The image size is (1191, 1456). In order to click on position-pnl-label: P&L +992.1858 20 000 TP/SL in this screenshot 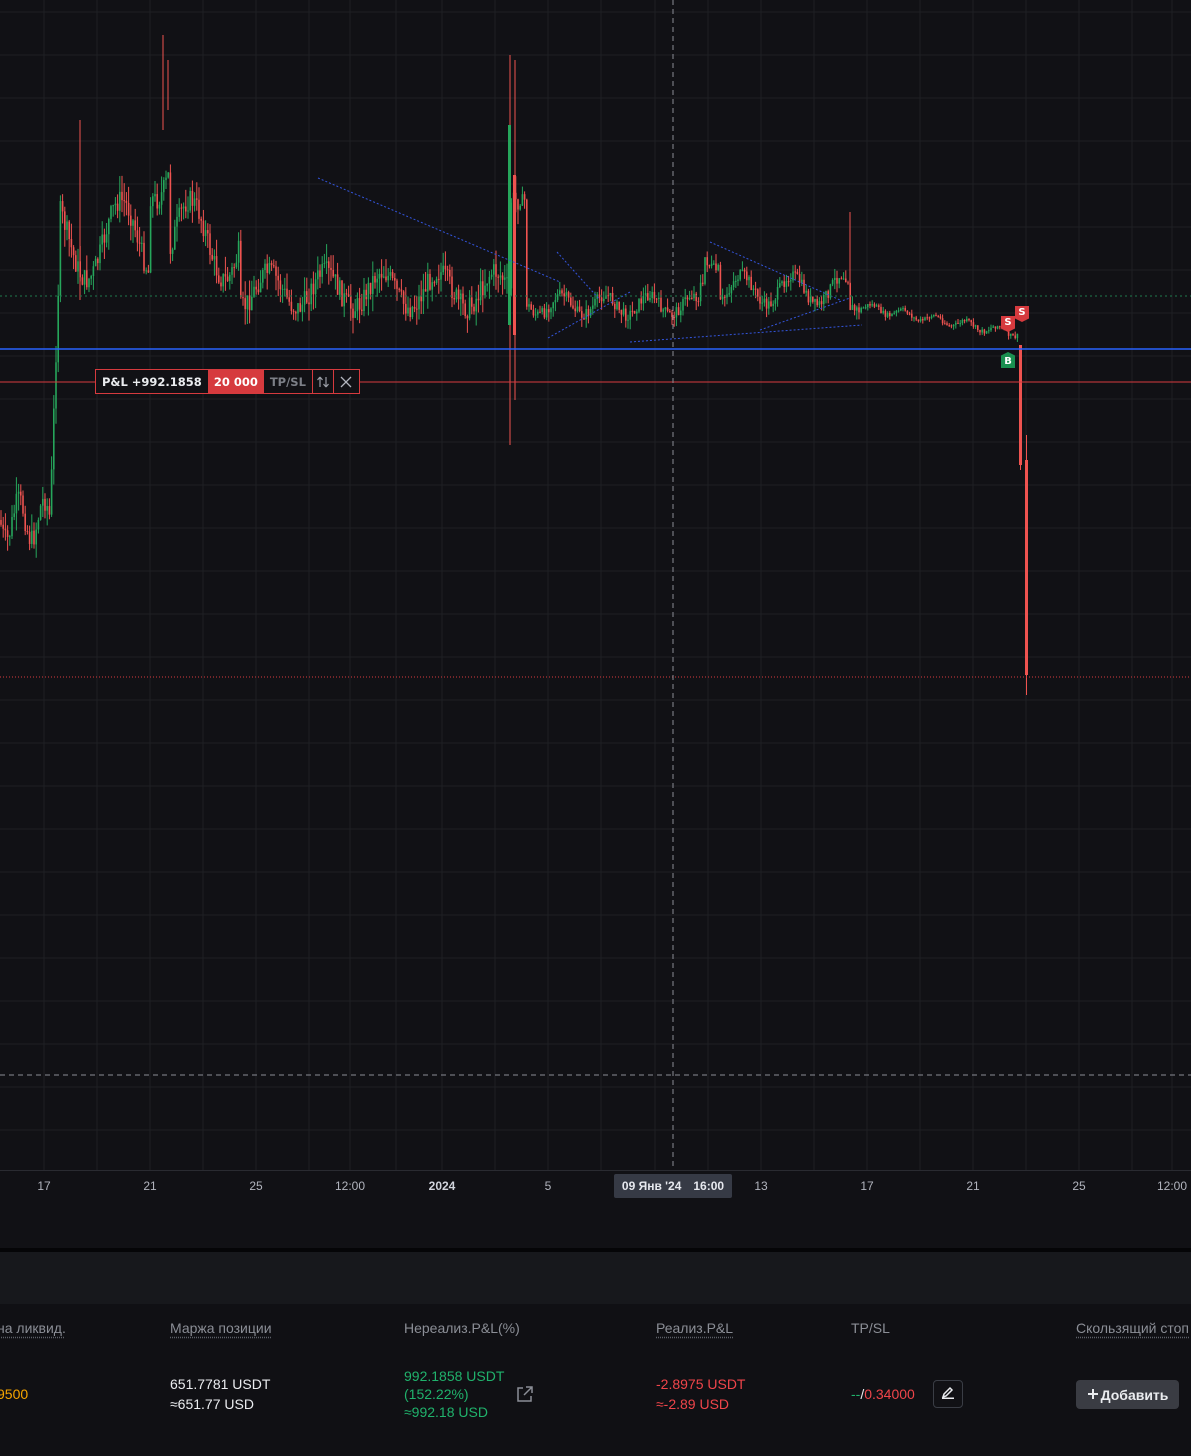, I will do `click(227, 381)`.